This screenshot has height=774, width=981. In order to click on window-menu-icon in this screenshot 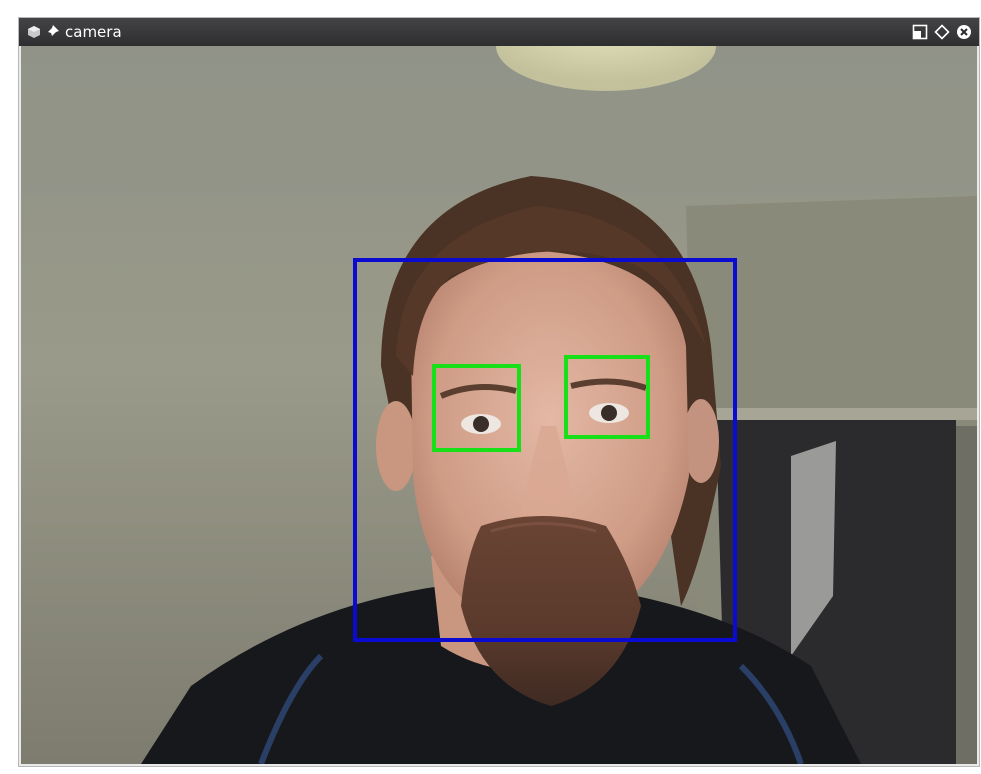, I will do `click(34, 32)`.